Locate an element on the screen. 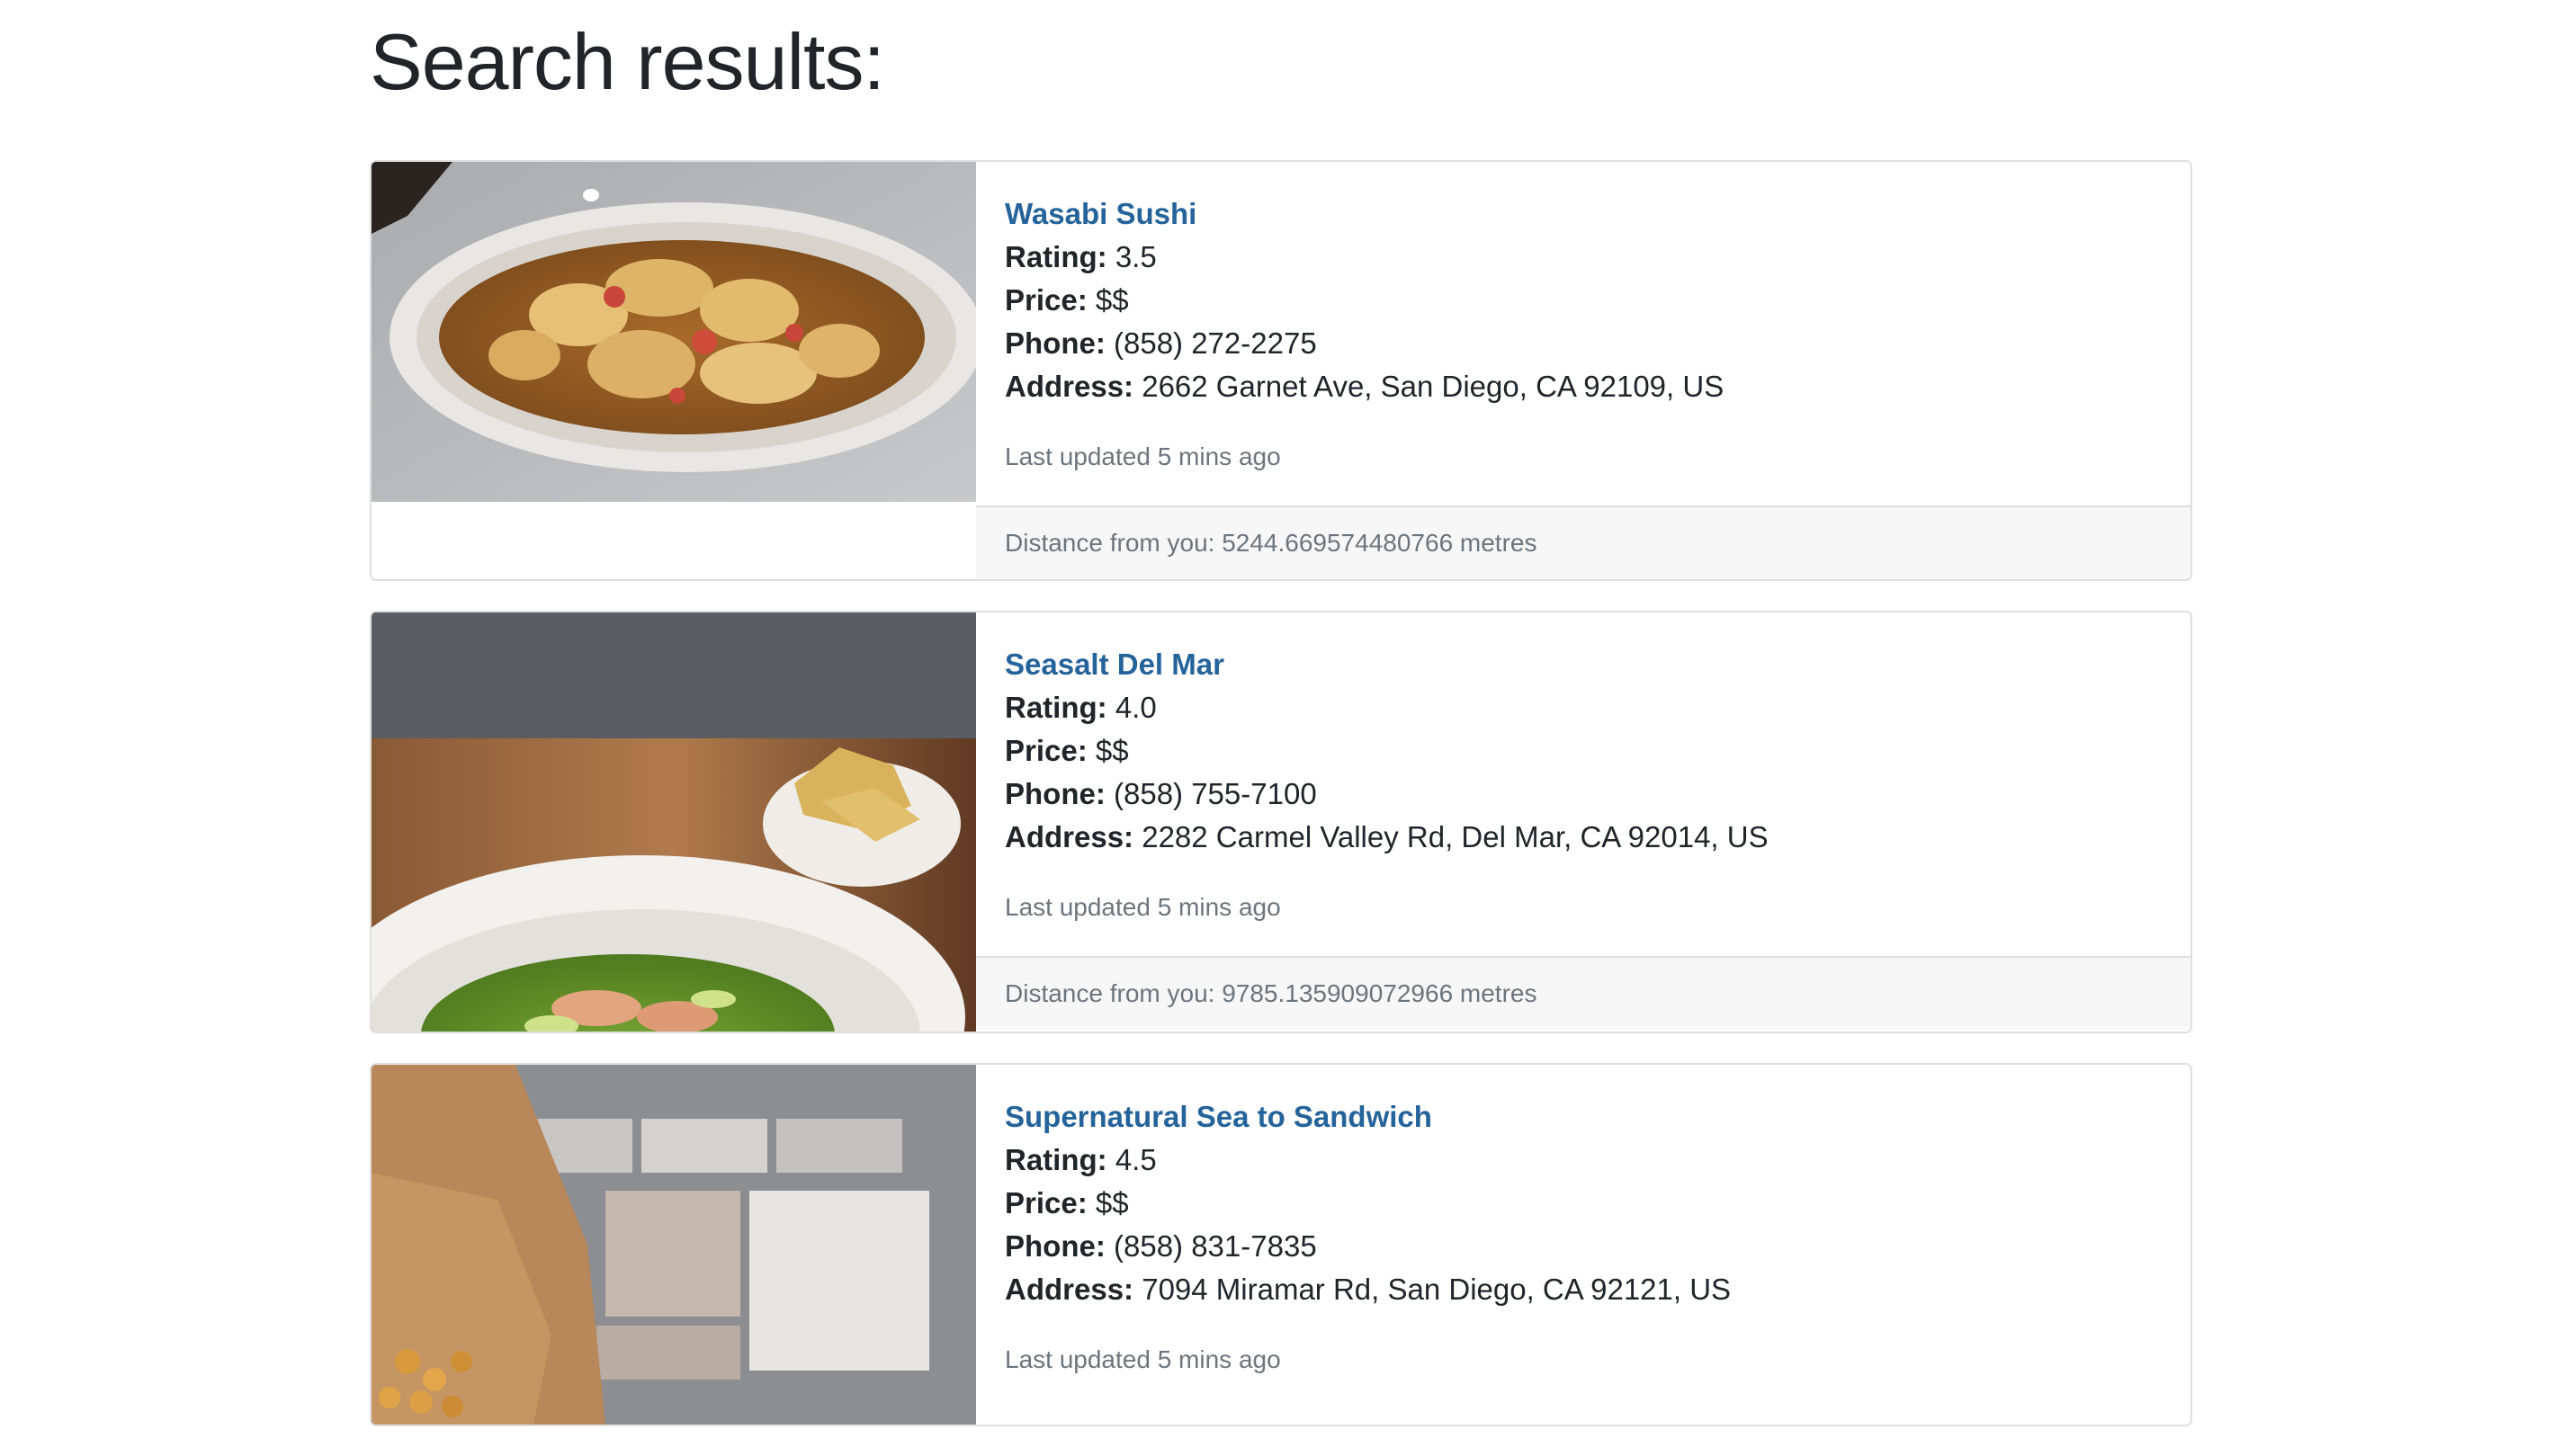 This screenshot has width=2571, height=1456. page-title: Search results: is located at coordinates (627, 61).